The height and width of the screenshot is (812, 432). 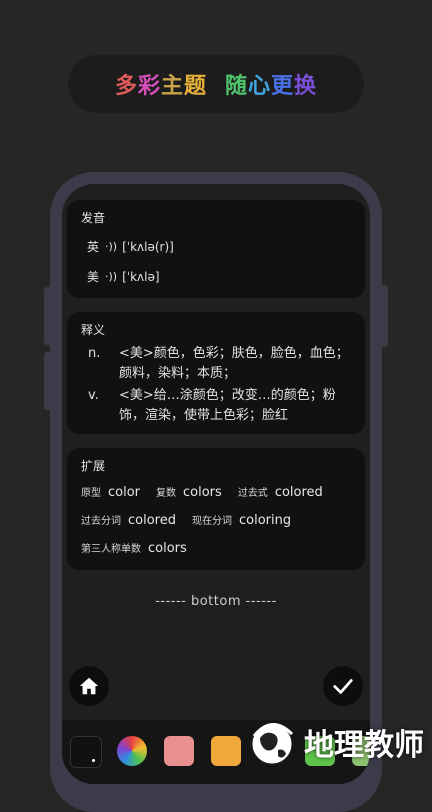 I want to click on expansion-row: 过去分词 colored 现在分词 coloring, so click(x=194, y=520).